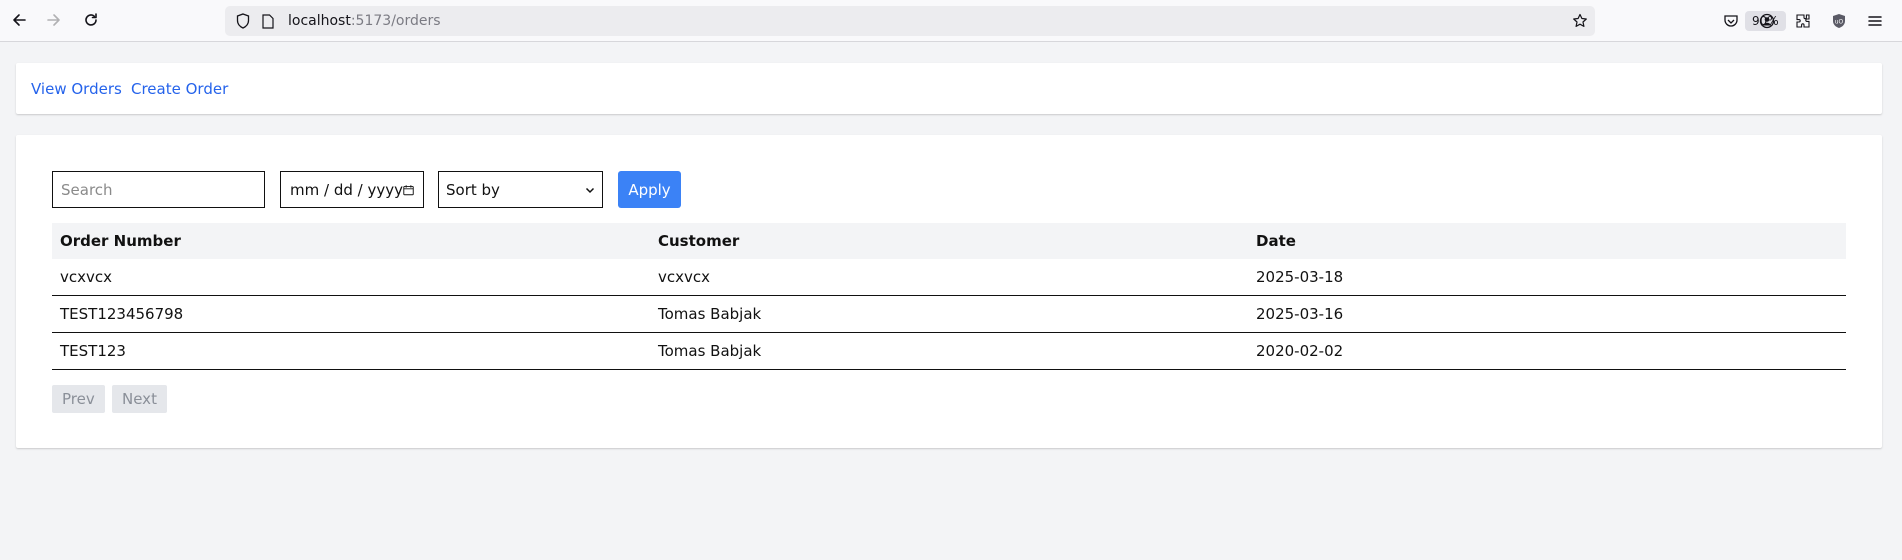 This screenshot has height=560, width=1902. I want to click on url-text: localhost:5173/orders, so click(364, 21).